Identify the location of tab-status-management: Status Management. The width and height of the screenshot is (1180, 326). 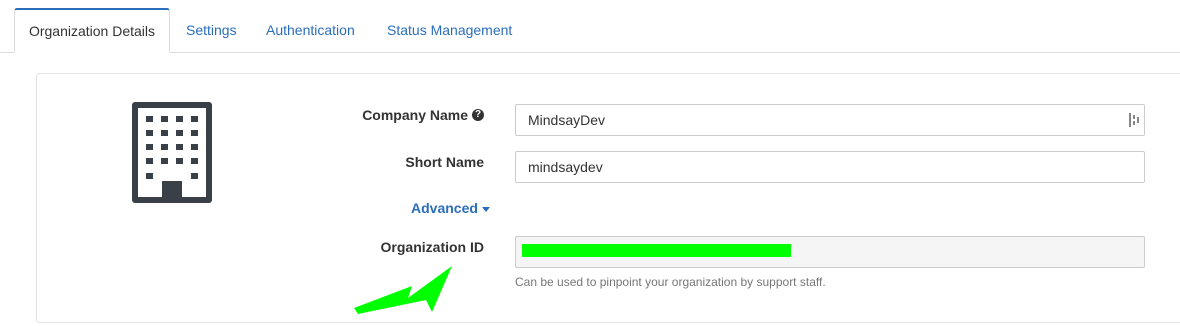
(449, 30).